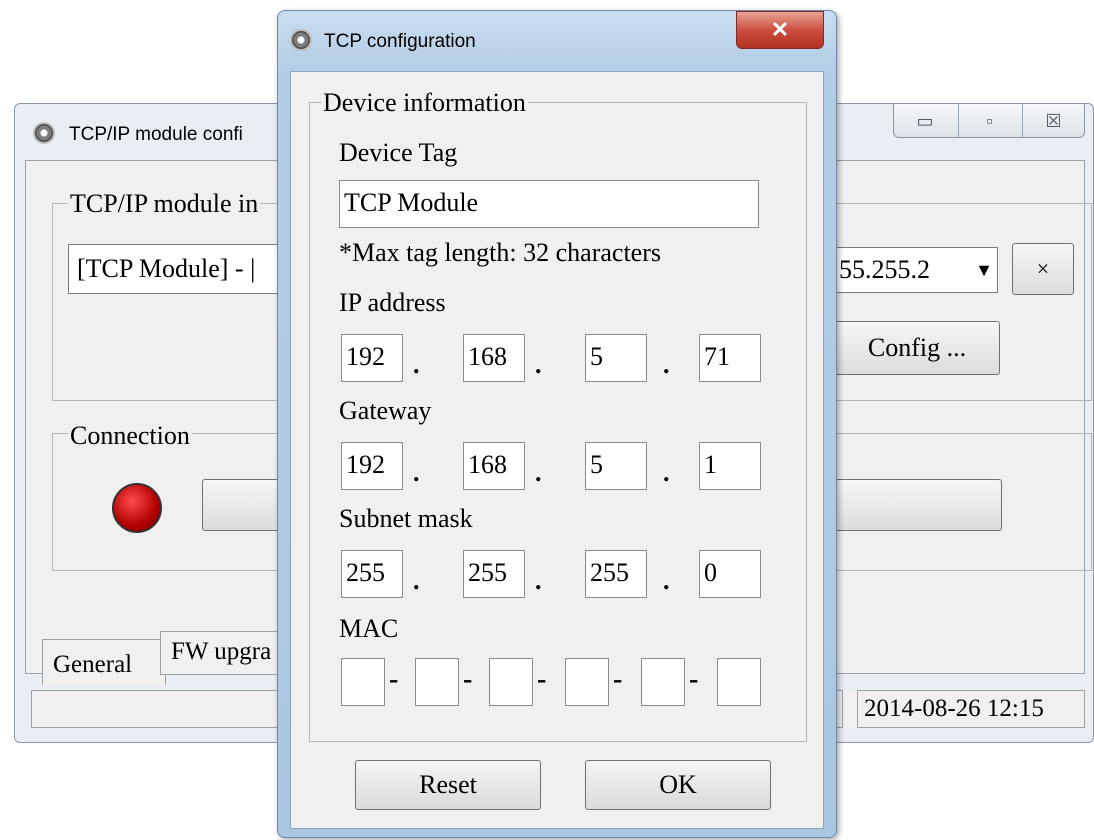 This screenshot has height=840, width=1094. I want to click on module-select: [TCP Module] - |, so click(183, 269).